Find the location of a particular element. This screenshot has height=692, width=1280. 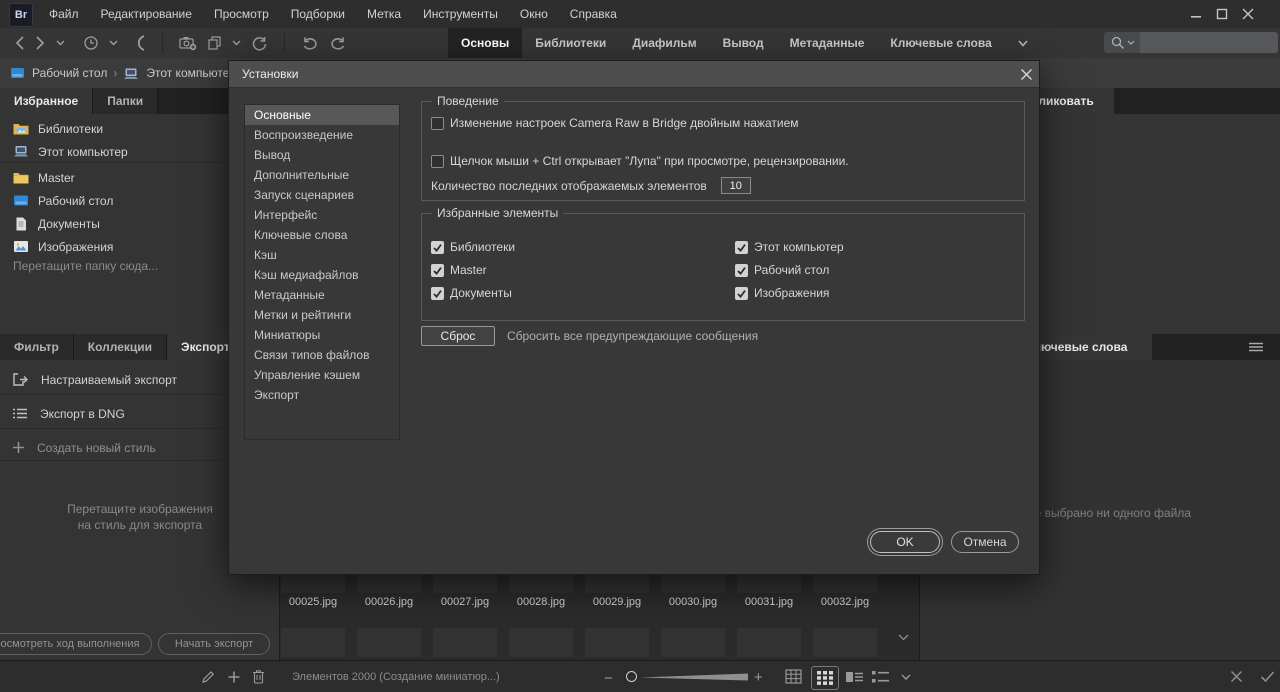

search-input is located at coordinates (1209, 42).